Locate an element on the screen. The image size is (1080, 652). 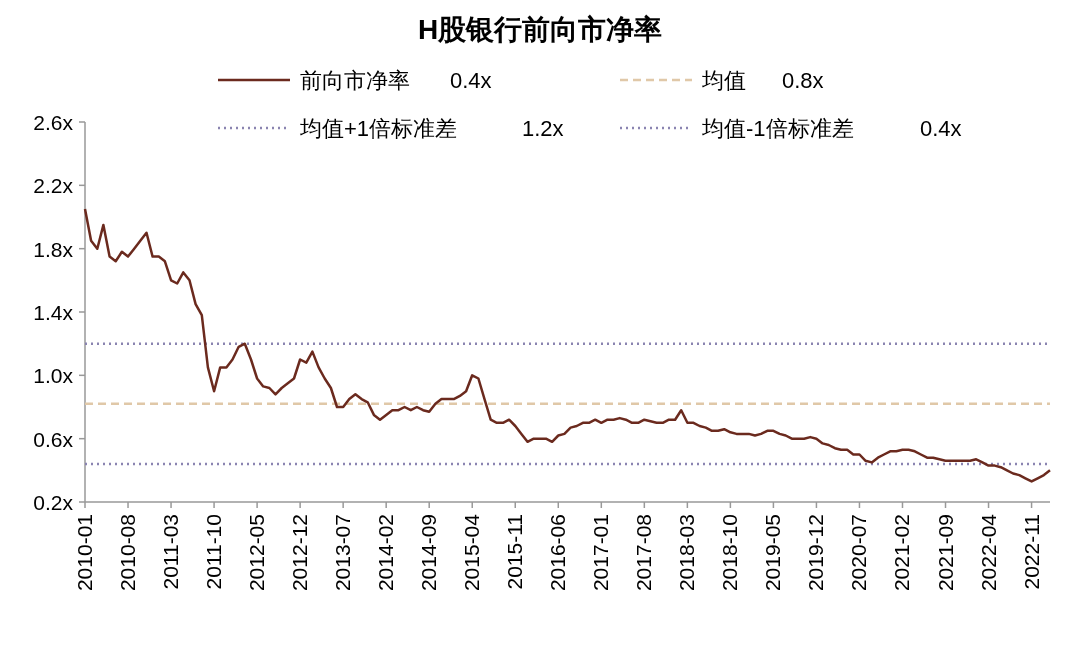
x-tick-label: 2021-02 is located at coordinates (902, 553).